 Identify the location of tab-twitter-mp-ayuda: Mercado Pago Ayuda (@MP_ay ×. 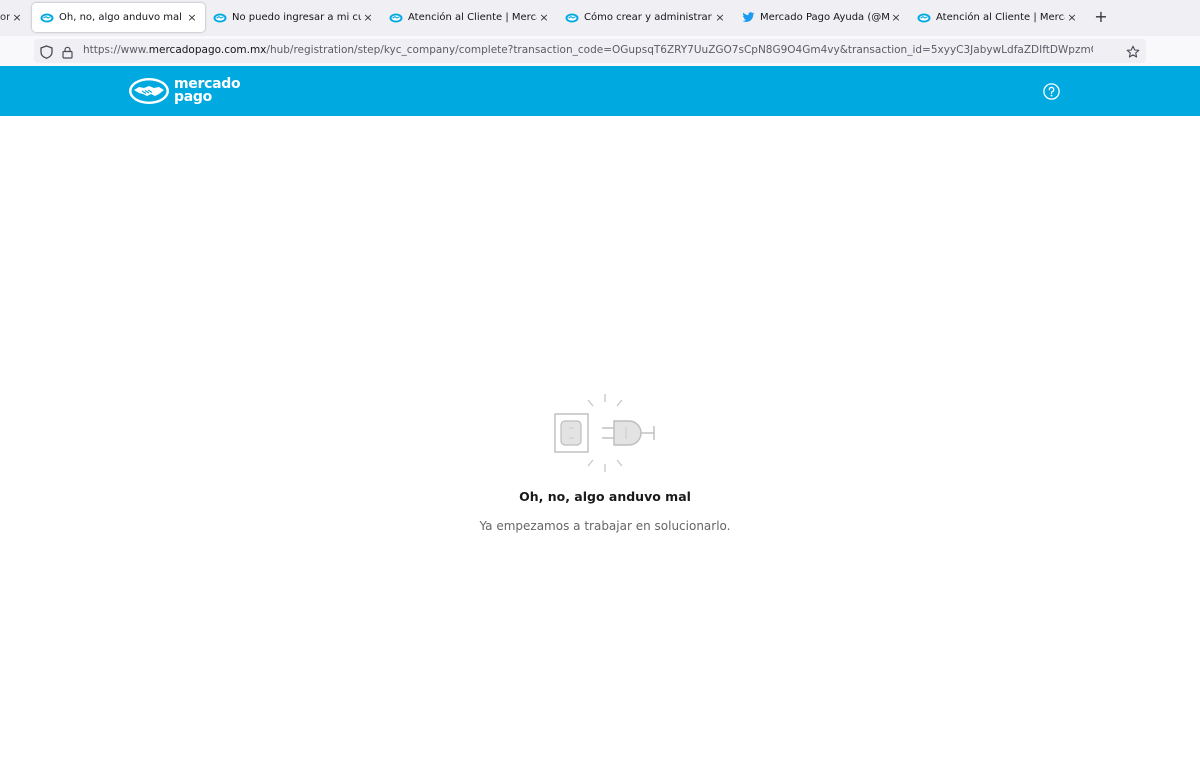
(822, 17).